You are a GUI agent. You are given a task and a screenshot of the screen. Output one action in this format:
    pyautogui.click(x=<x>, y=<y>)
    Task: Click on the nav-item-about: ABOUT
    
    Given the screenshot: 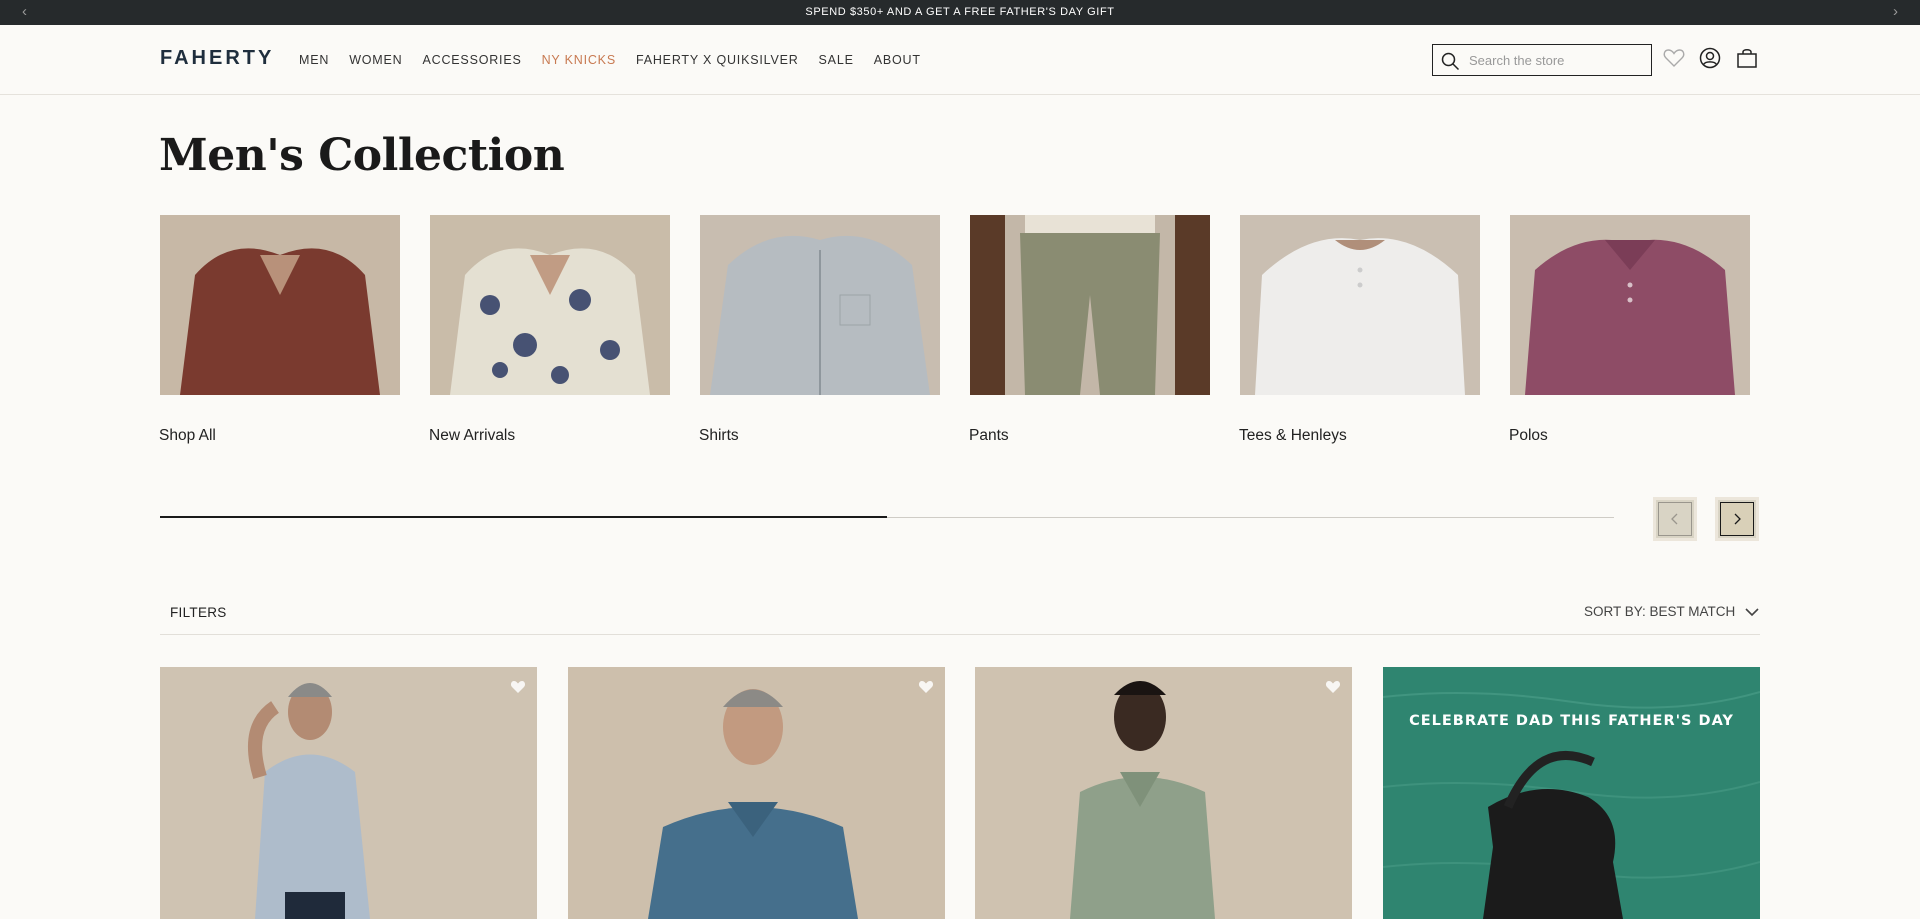 What is the action you would take?
    pyautogui.click(x=897, y=60)
    